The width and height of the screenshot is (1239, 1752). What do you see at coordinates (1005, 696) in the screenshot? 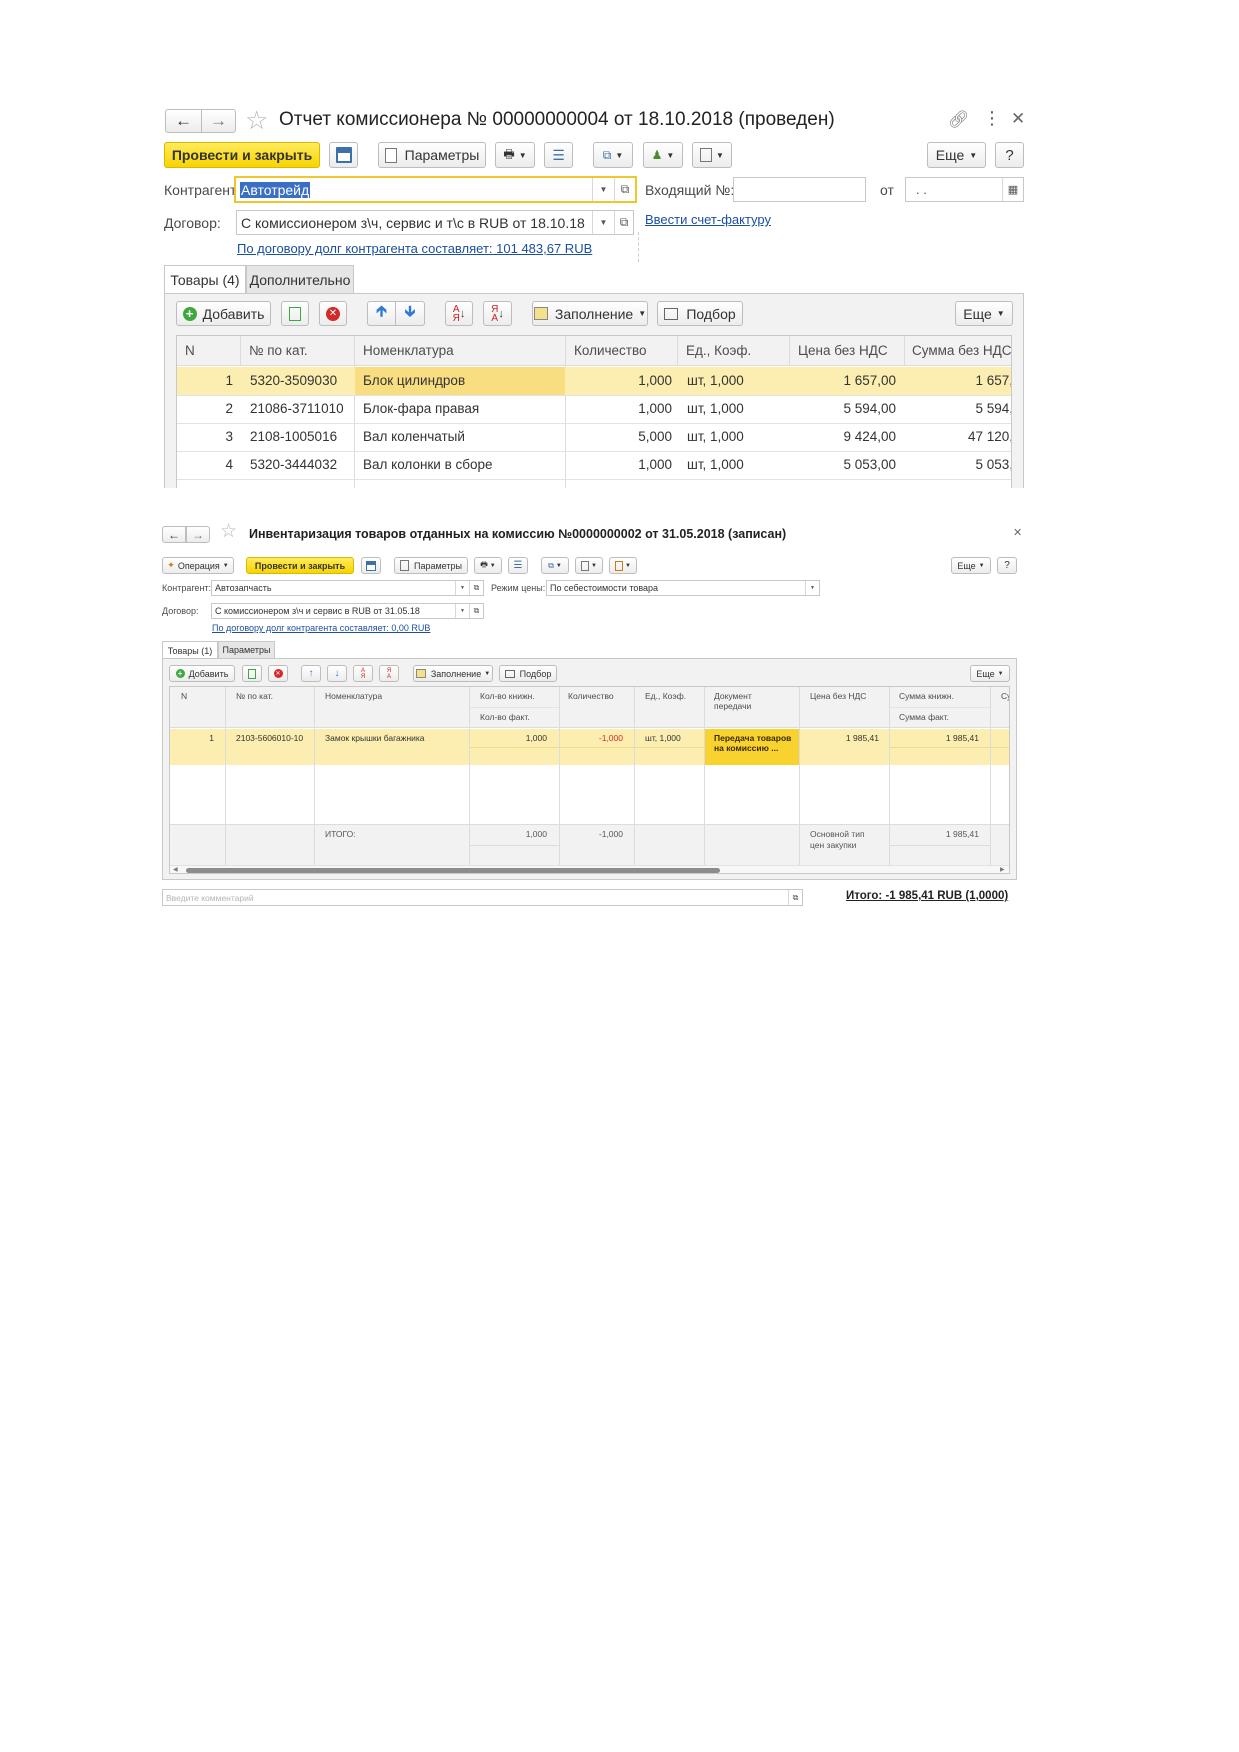
I see `col-header-last: Су` at bounding box center [1005, 696].